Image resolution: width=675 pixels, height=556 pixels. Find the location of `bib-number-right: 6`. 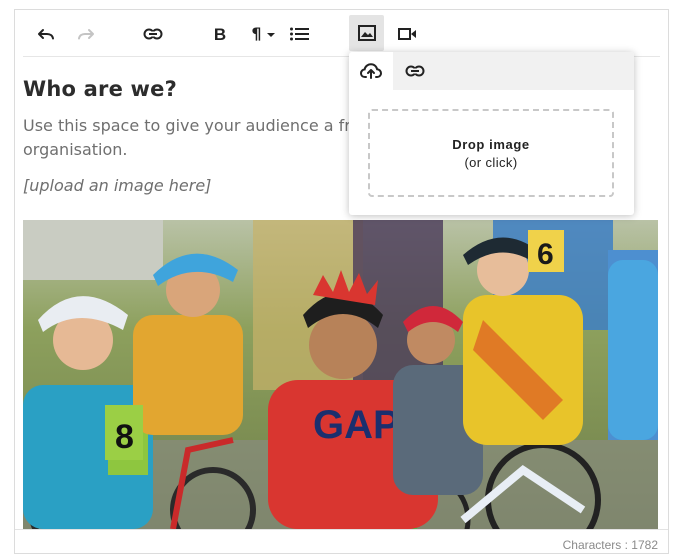

bib-number-right: 6 is located at coordinates (545, 254).